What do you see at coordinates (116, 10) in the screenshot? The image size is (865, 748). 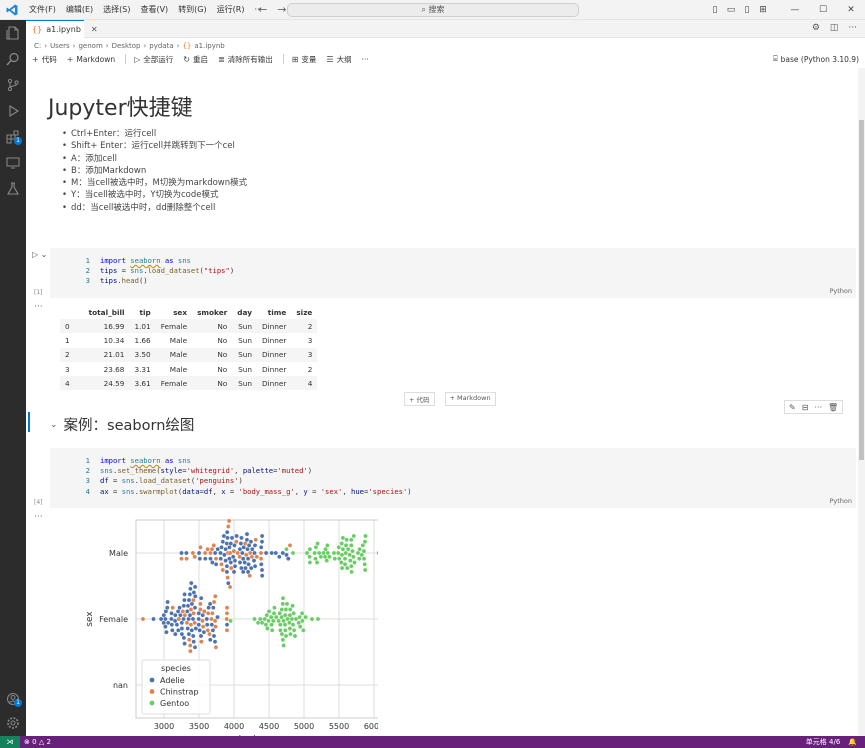 I see `menu-selection: 选择(S)` at bounding box center [116, 10].